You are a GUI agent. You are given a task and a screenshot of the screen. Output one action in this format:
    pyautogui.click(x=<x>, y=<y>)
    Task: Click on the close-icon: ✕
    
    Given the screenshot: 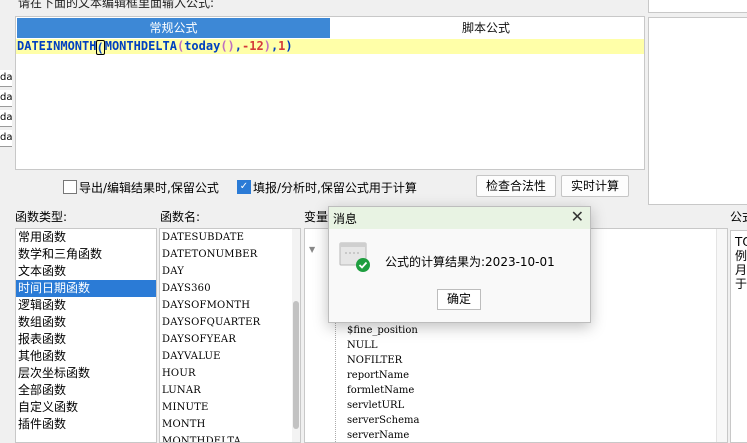 What is the action you would take?
    pyautogui.click(x=577, y=217)
    